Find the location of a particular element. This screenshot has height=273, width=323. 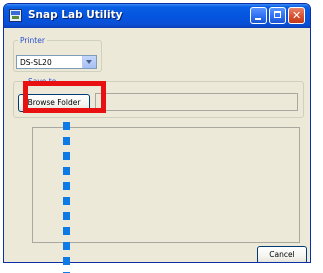

title-bar: Snap Lab Utility ✕ is located at coordinates (157, 16).